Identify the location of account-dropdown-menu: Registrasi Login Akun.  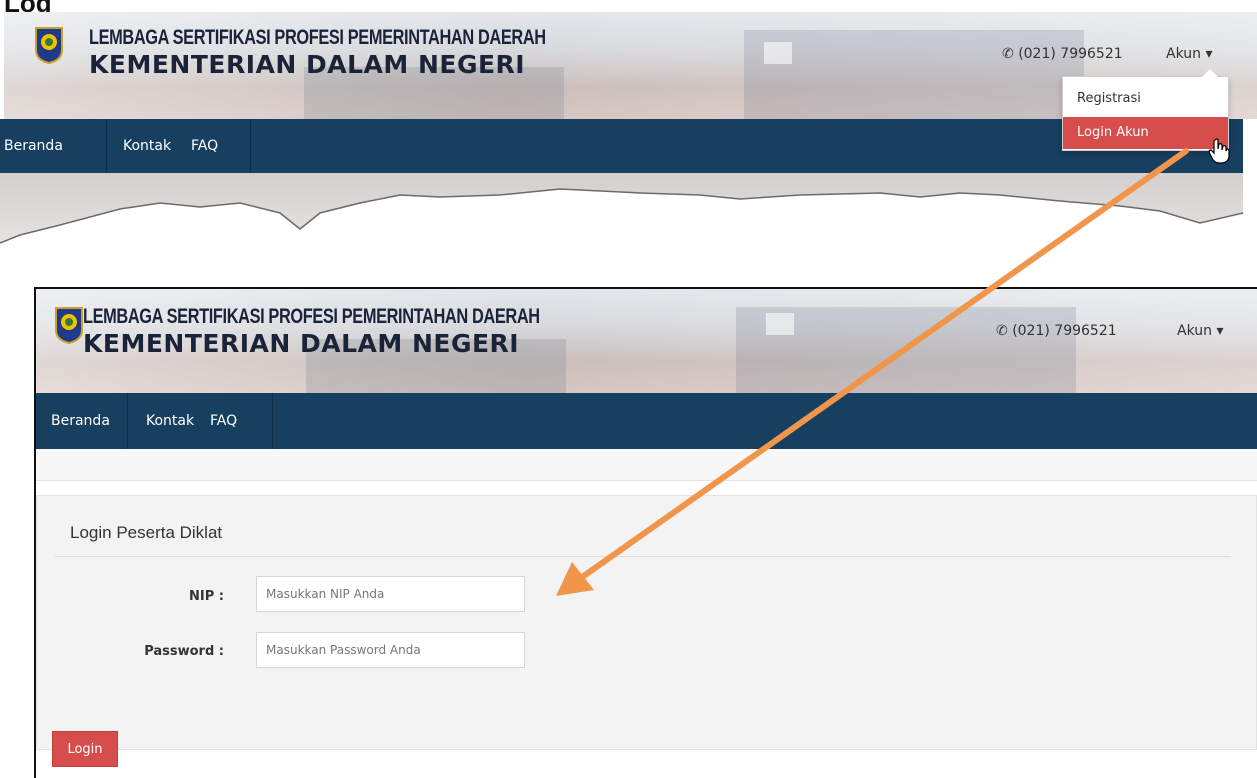
(1145, 110).